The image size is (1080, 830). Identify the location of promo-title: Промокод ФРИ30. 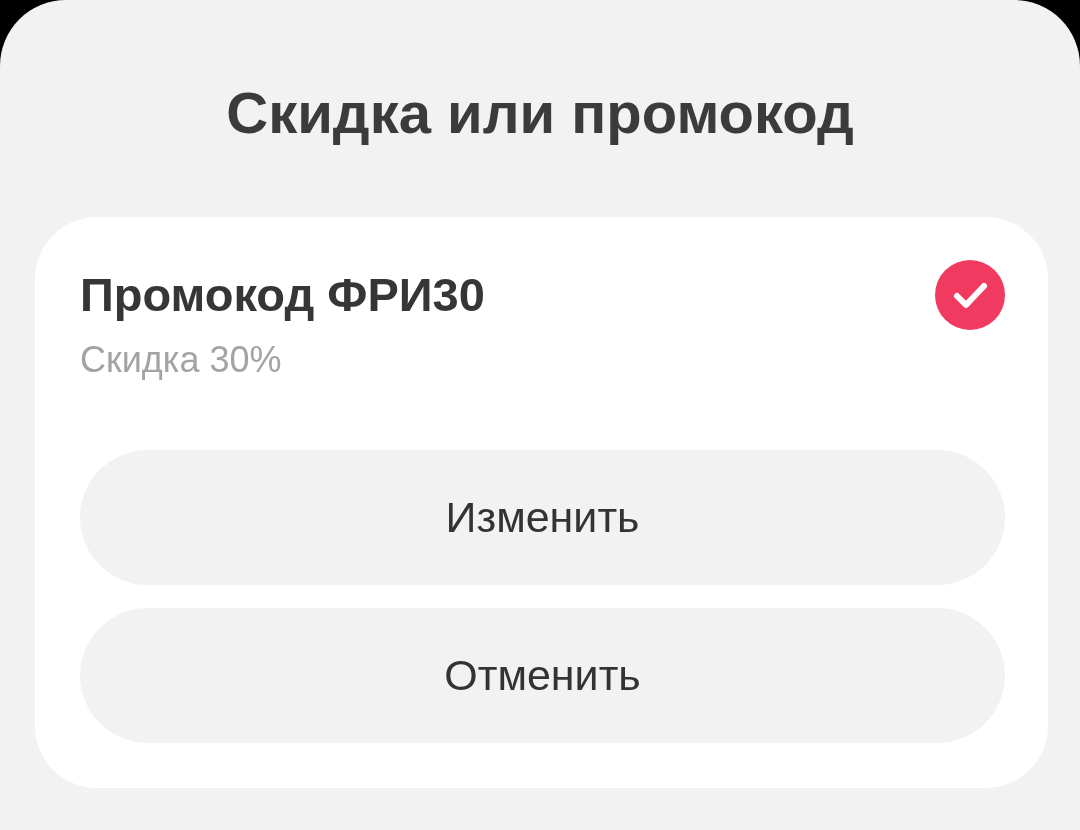
(282, 295).